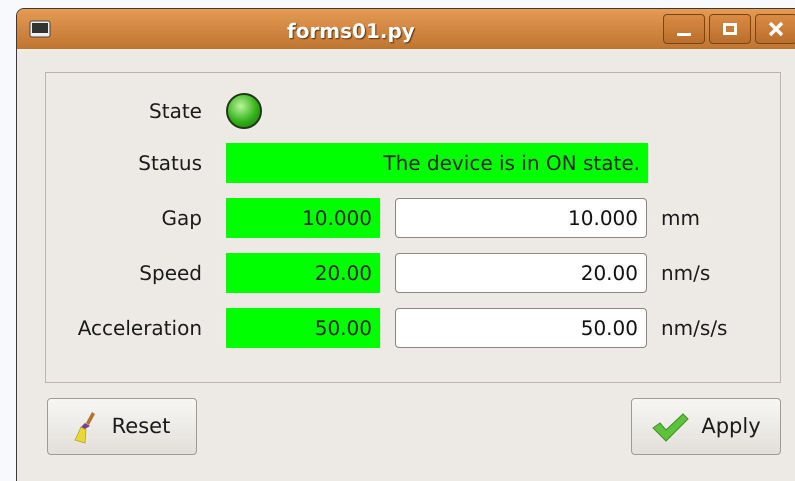 The width and height of the screenshot is (795, 481). I want to click on field-label: Speed, so click(170, 273).